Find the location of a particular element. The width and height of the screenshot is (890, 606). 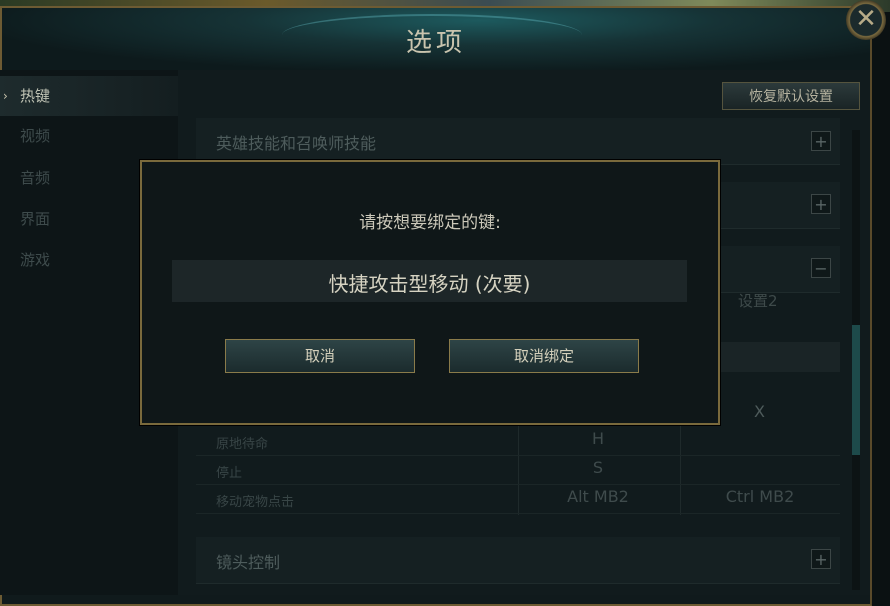

table-row: 原地待命 H is located at coordinates (518, 441).